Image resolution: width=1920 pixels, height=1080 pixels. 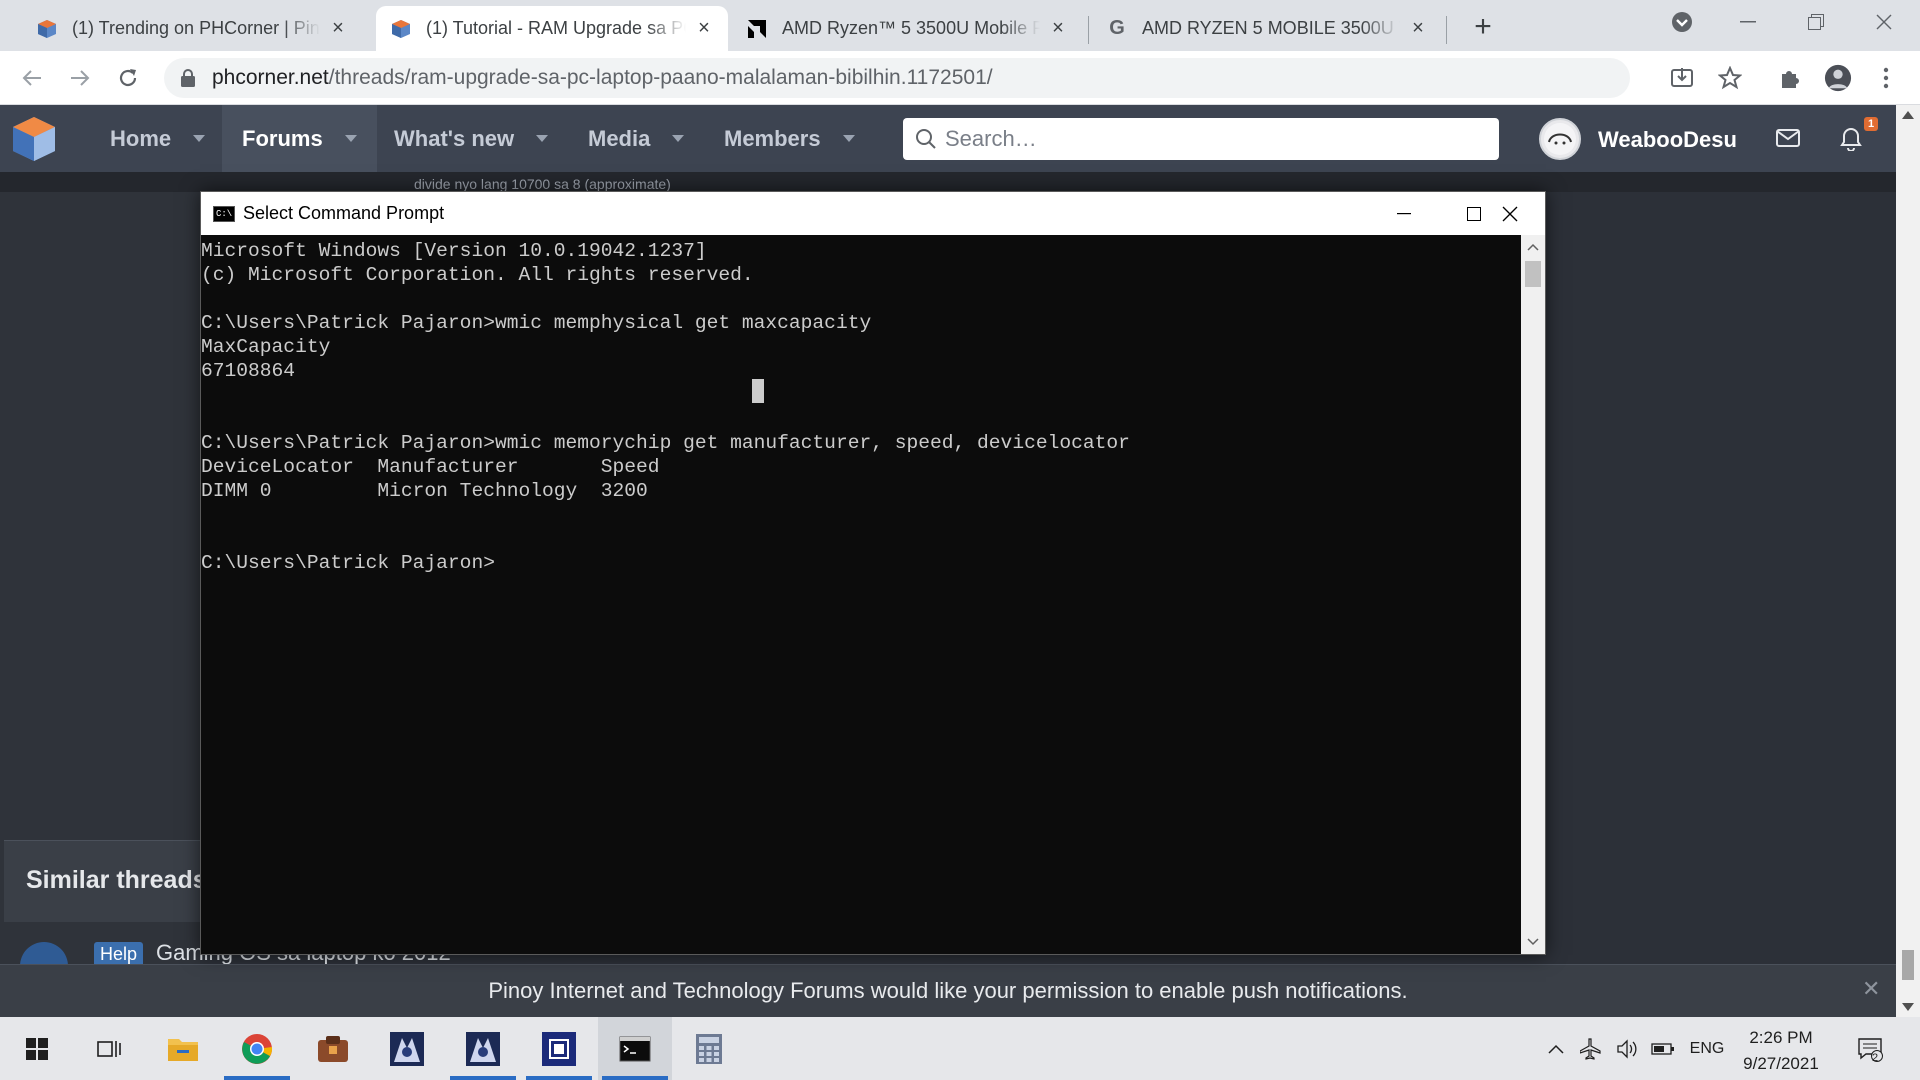 I want to click on nav-media: Media, so click(x=636, y=138).